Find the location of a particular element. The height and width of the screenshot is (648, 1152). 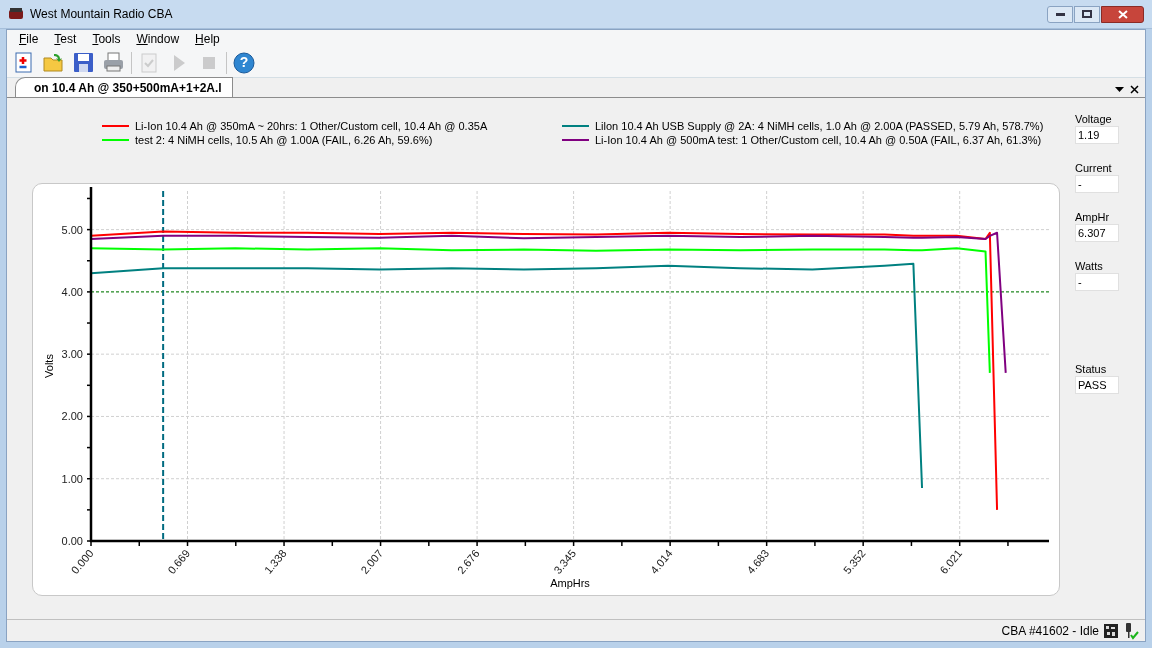

readout-field: PASS is located at coordinates (1097, 385).